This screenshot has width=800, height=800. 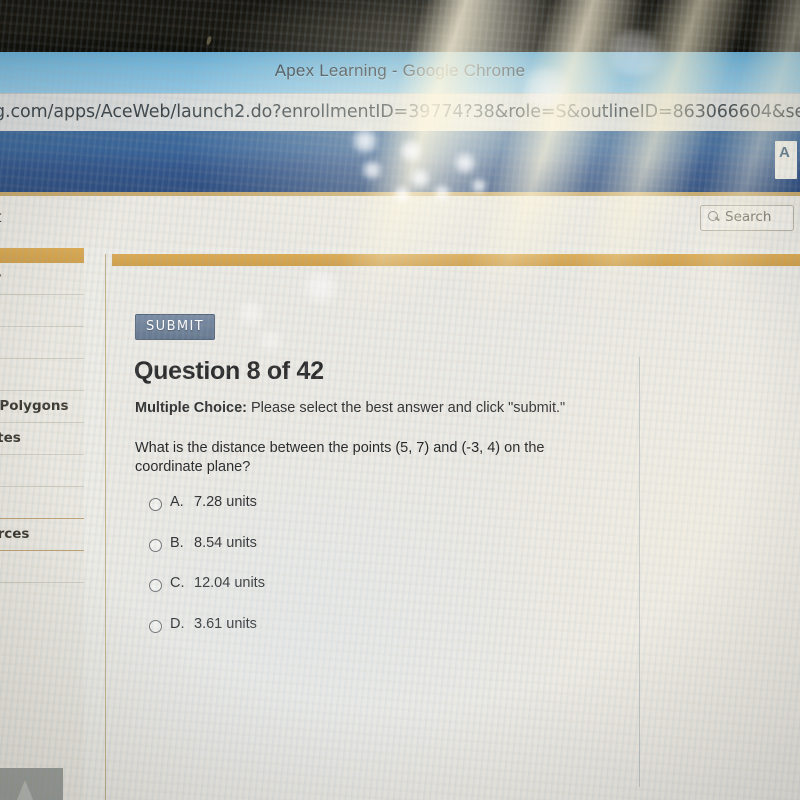 I want to click on choice-text: 12.04 units, so click(x=229, y=583).